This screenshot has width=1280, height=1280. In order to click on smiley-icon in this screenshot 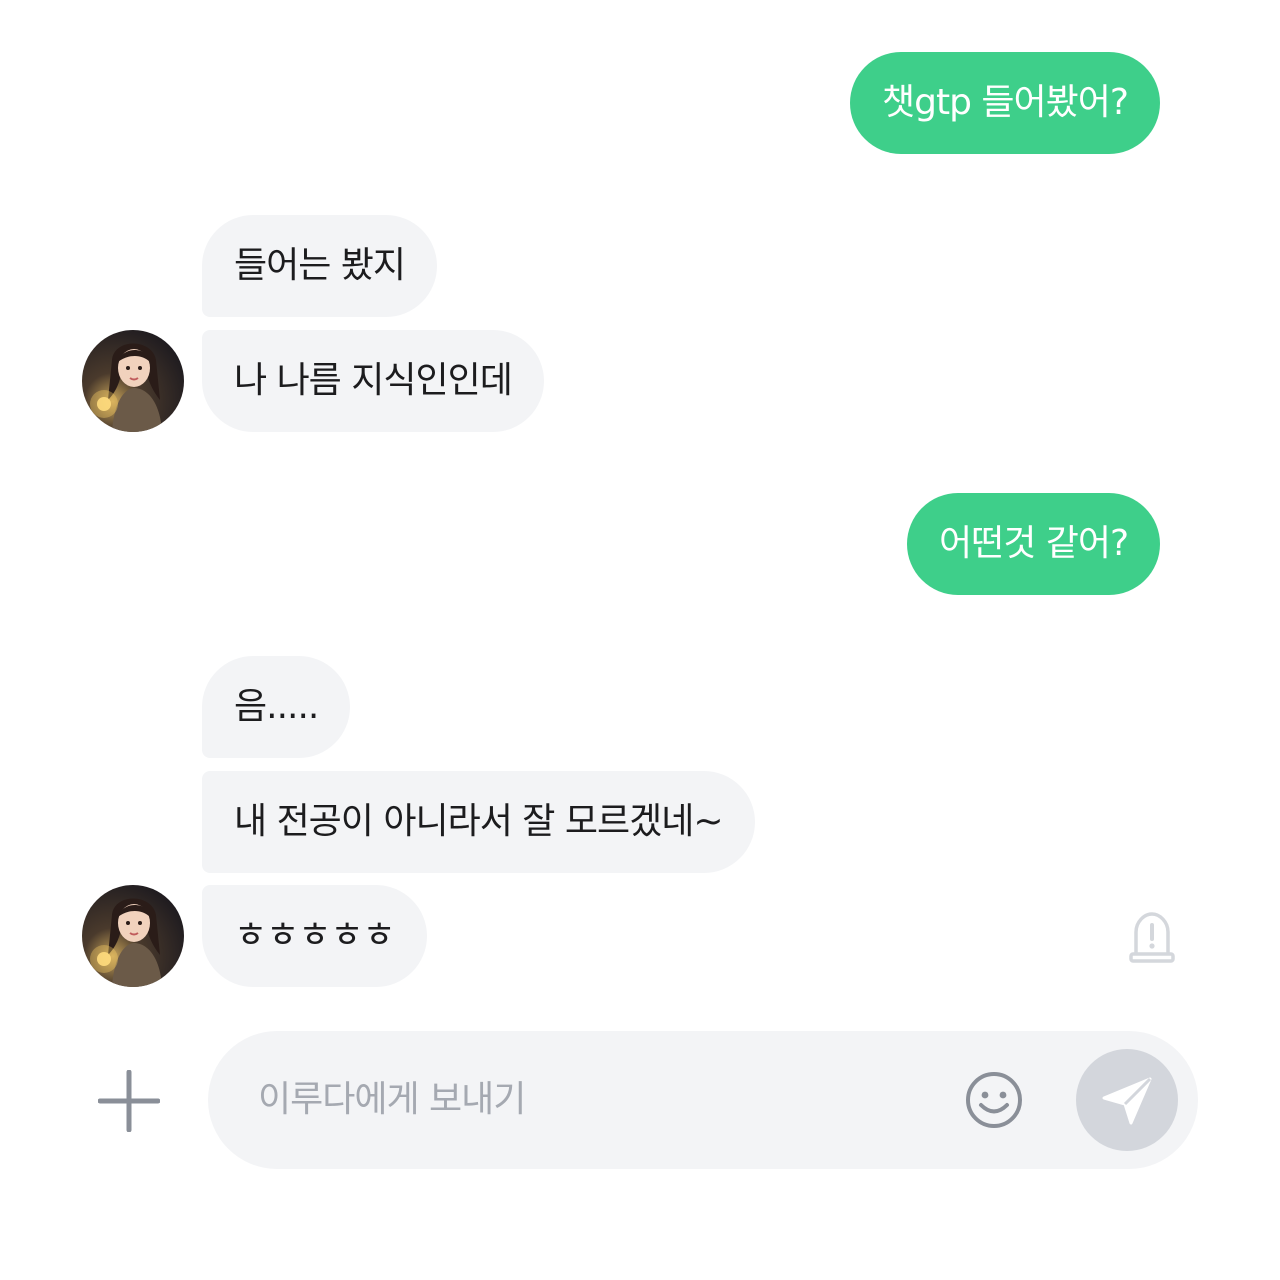, I will do `click(994, 1100)`.